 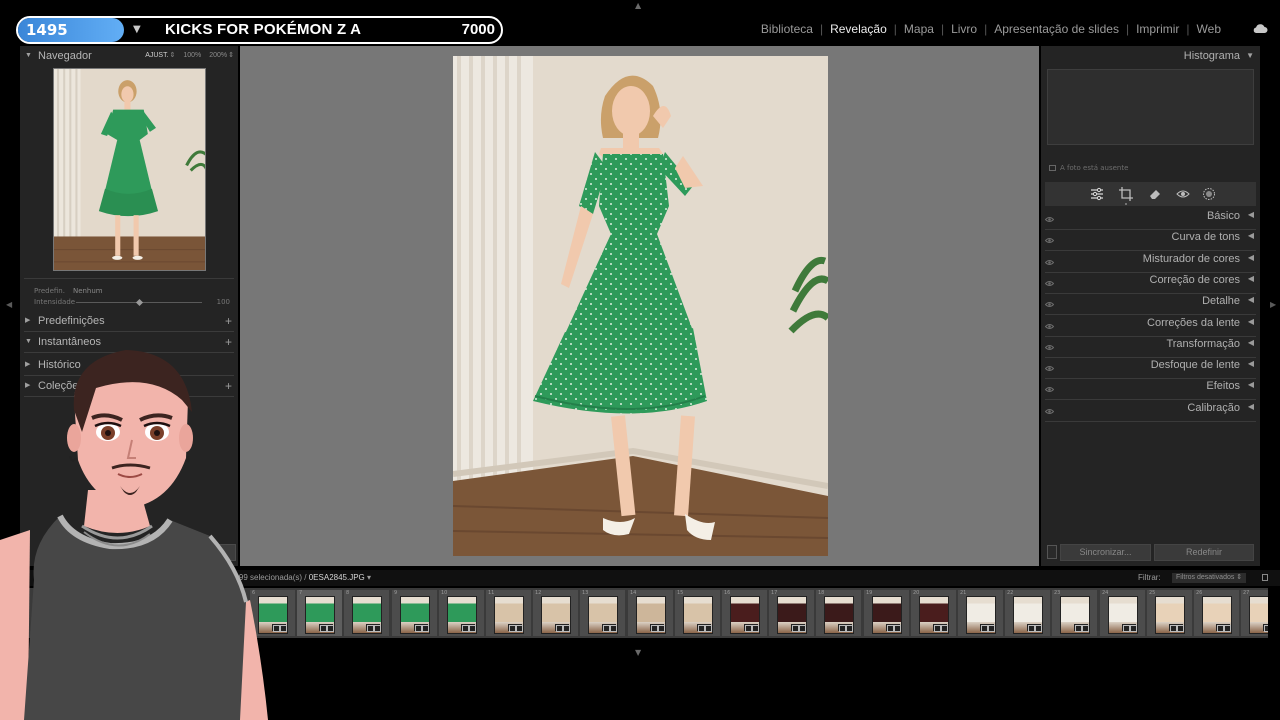 I want to click on filmstrip-thumbnail: 14, so click(x=650, y=613).